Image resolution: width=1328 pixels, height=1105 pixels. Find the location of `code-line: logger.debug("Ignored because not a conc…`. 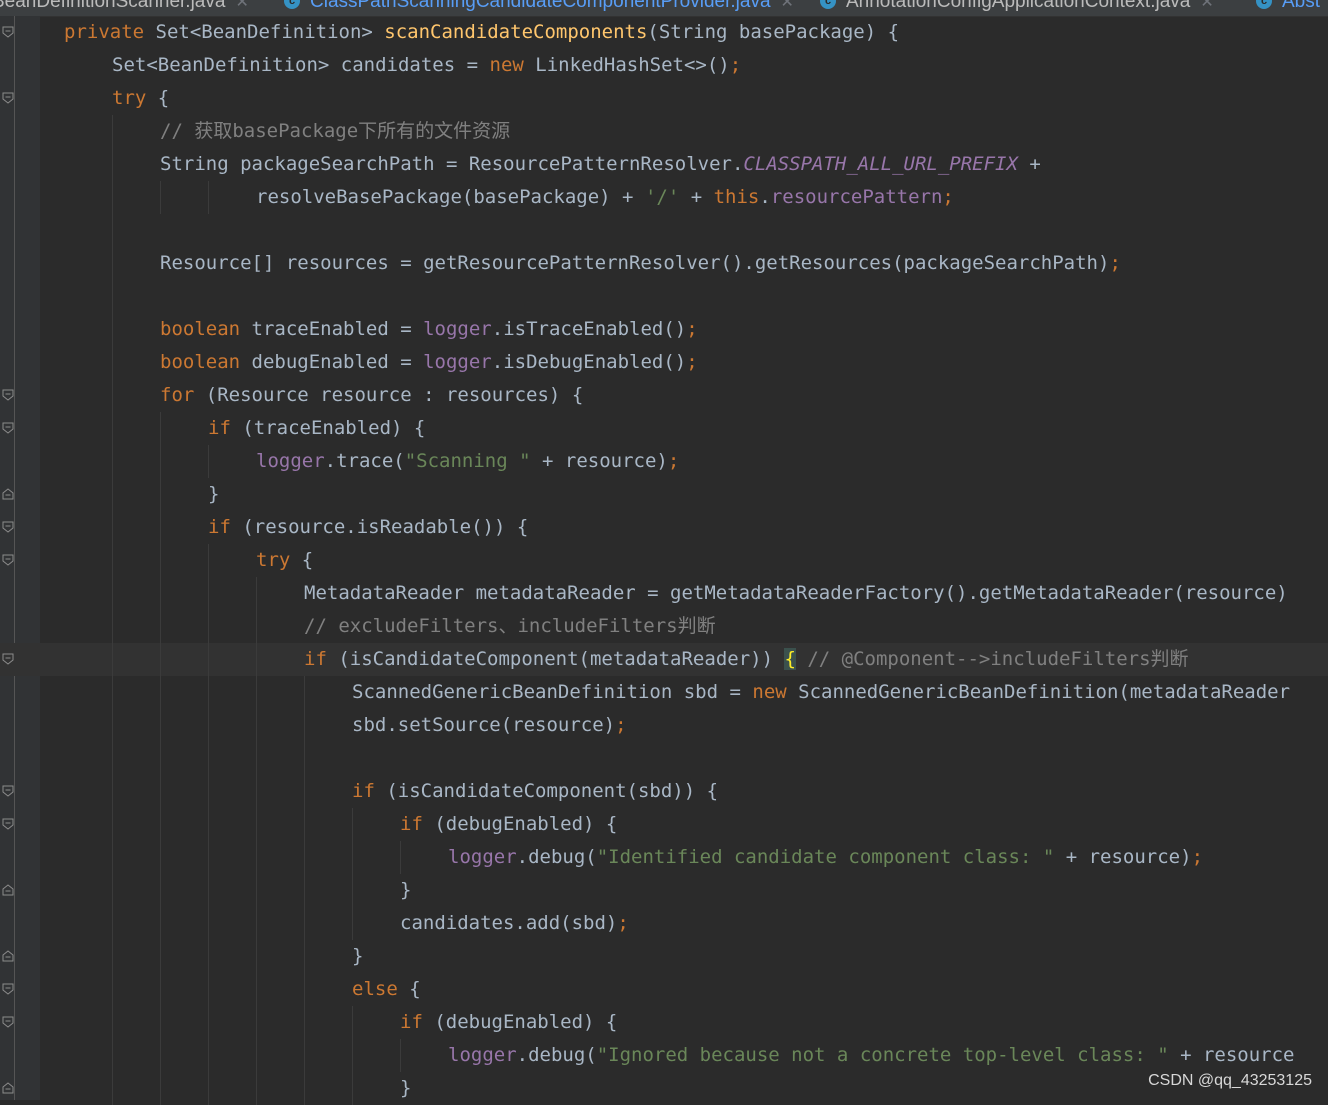

code-line: logger.debug("Ignored because not a conc… is located at coordinates (664, 1055).